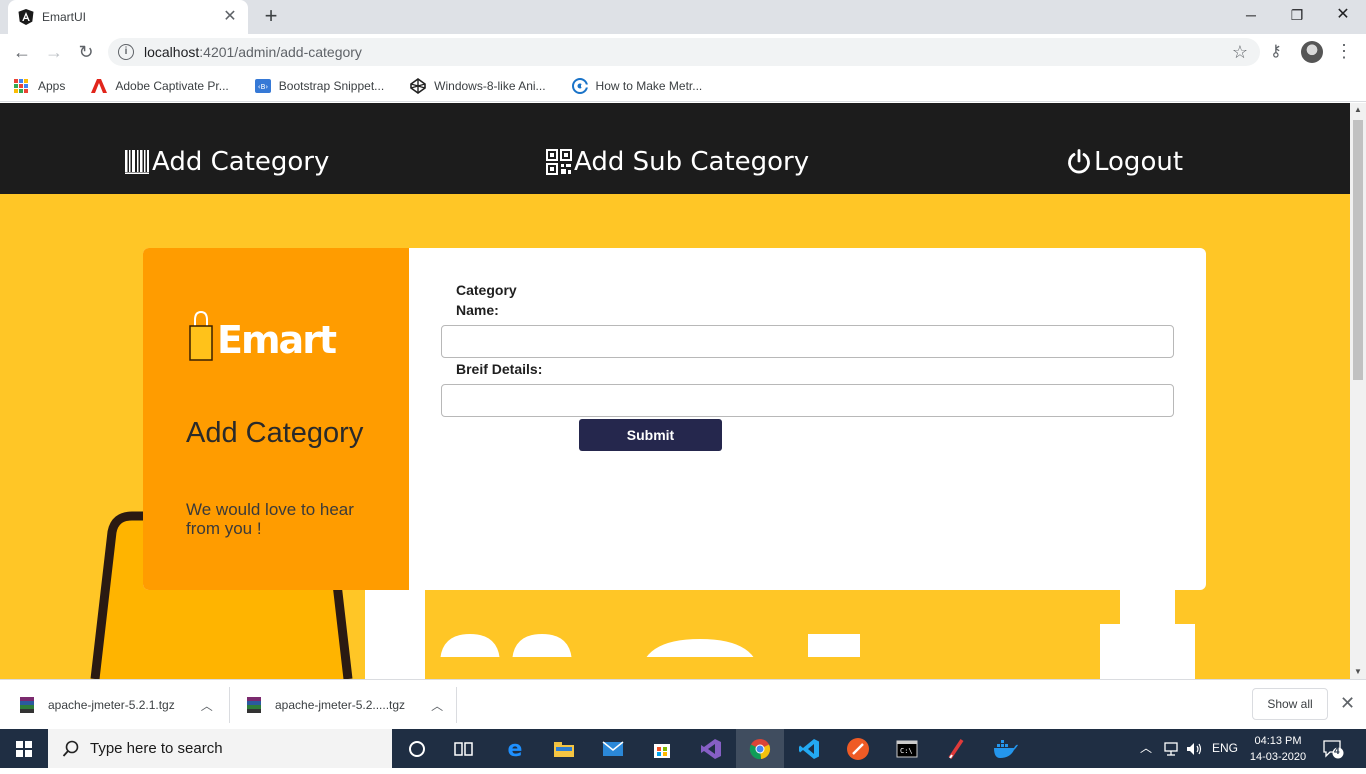 The image size is (1366, 774). Describe the element at coordinates (1278, 749) in the screenshot. I see `taskbar-clock: 04:13 PM 14-03-2020` at that location.